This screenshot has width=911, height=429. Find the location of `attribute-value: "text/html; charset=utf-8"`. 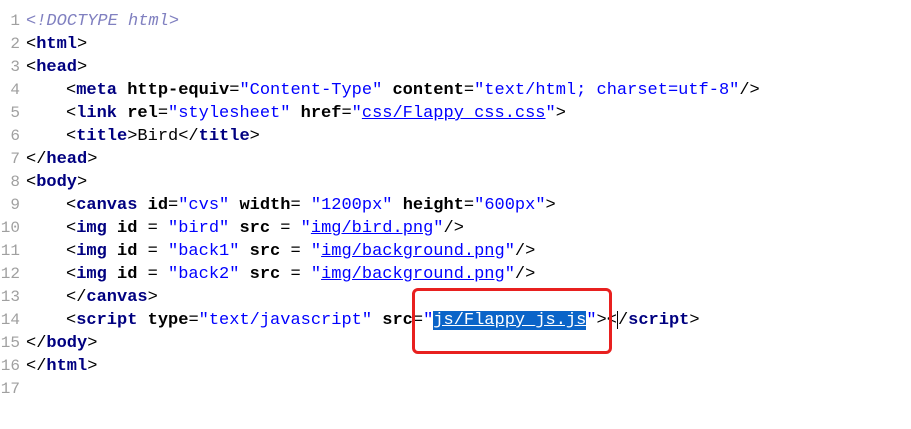

attribute-value: "text/html; charset=utf-8" is located at coordinates (607, 90).